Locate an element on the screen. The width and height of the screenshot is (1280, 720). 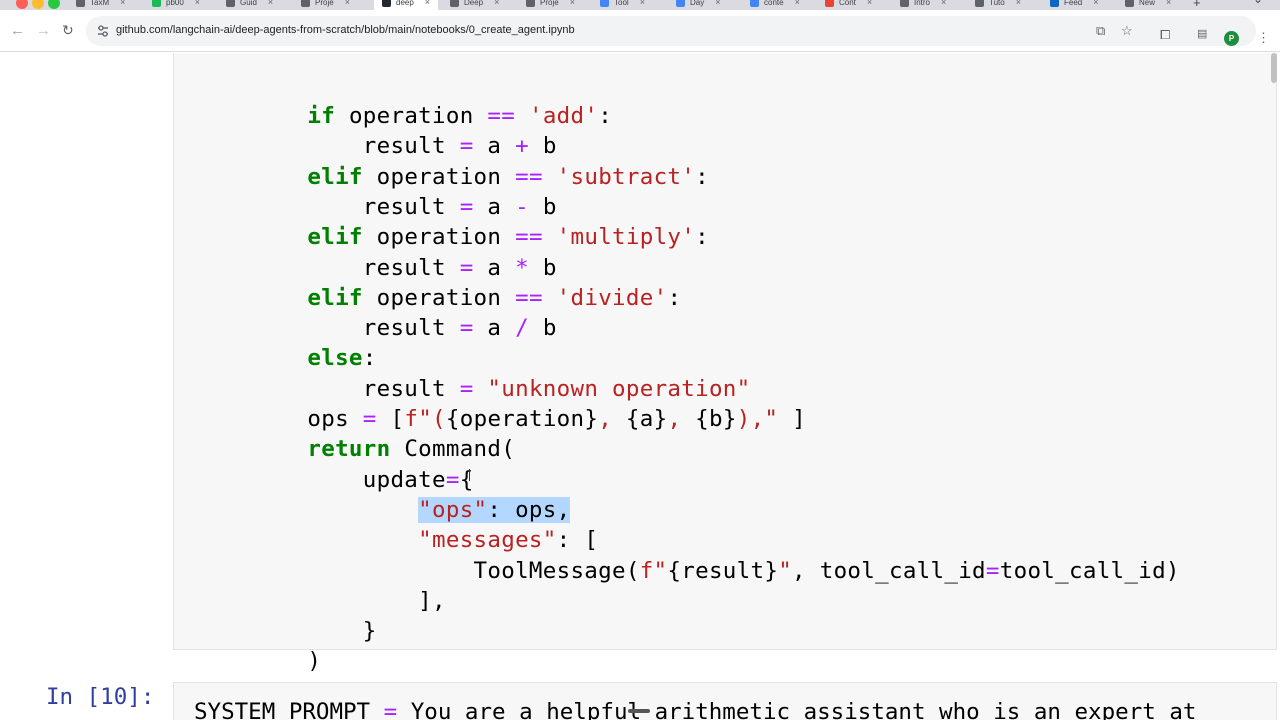
tab-label: Deep is located at coordinates (474, 3).